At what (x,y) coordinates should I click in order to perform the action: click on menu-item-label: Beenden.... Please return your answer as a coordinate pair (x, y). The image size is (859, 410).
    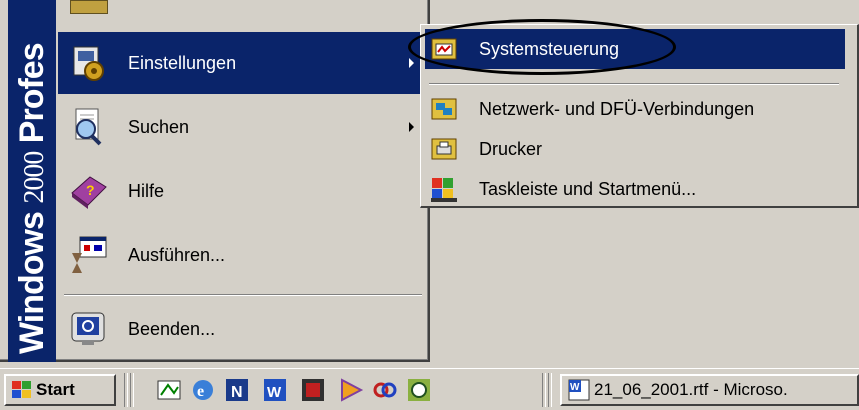
    Looking at the image, I should click on (172, 328).